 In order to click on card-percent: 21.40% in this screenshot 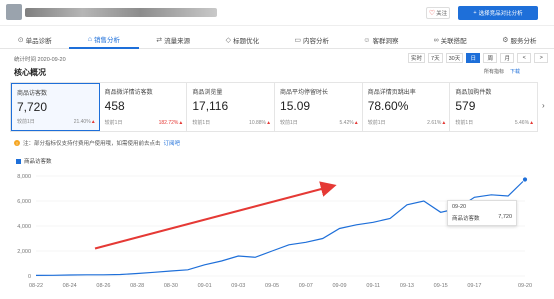, I will do `click(82, 122)`.